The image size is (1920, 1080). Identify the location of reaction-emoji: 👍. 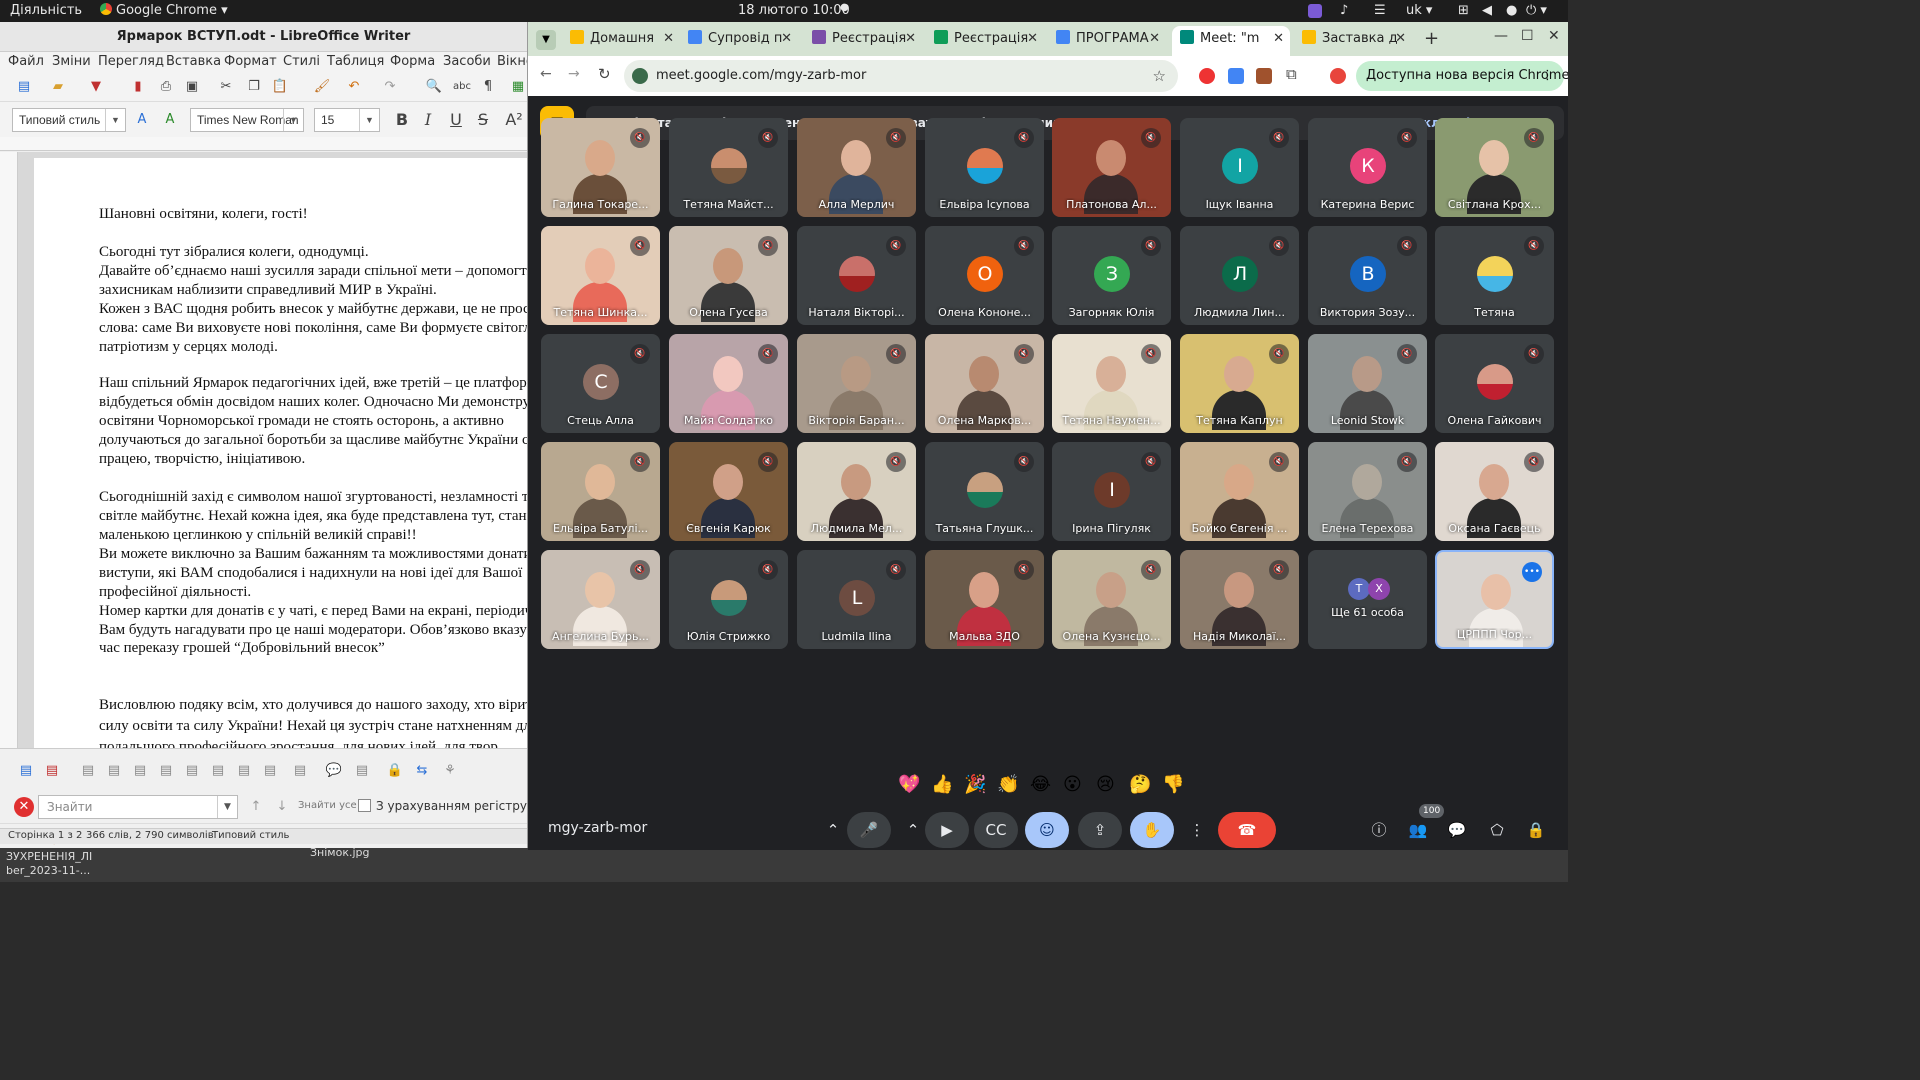
(942, 784).